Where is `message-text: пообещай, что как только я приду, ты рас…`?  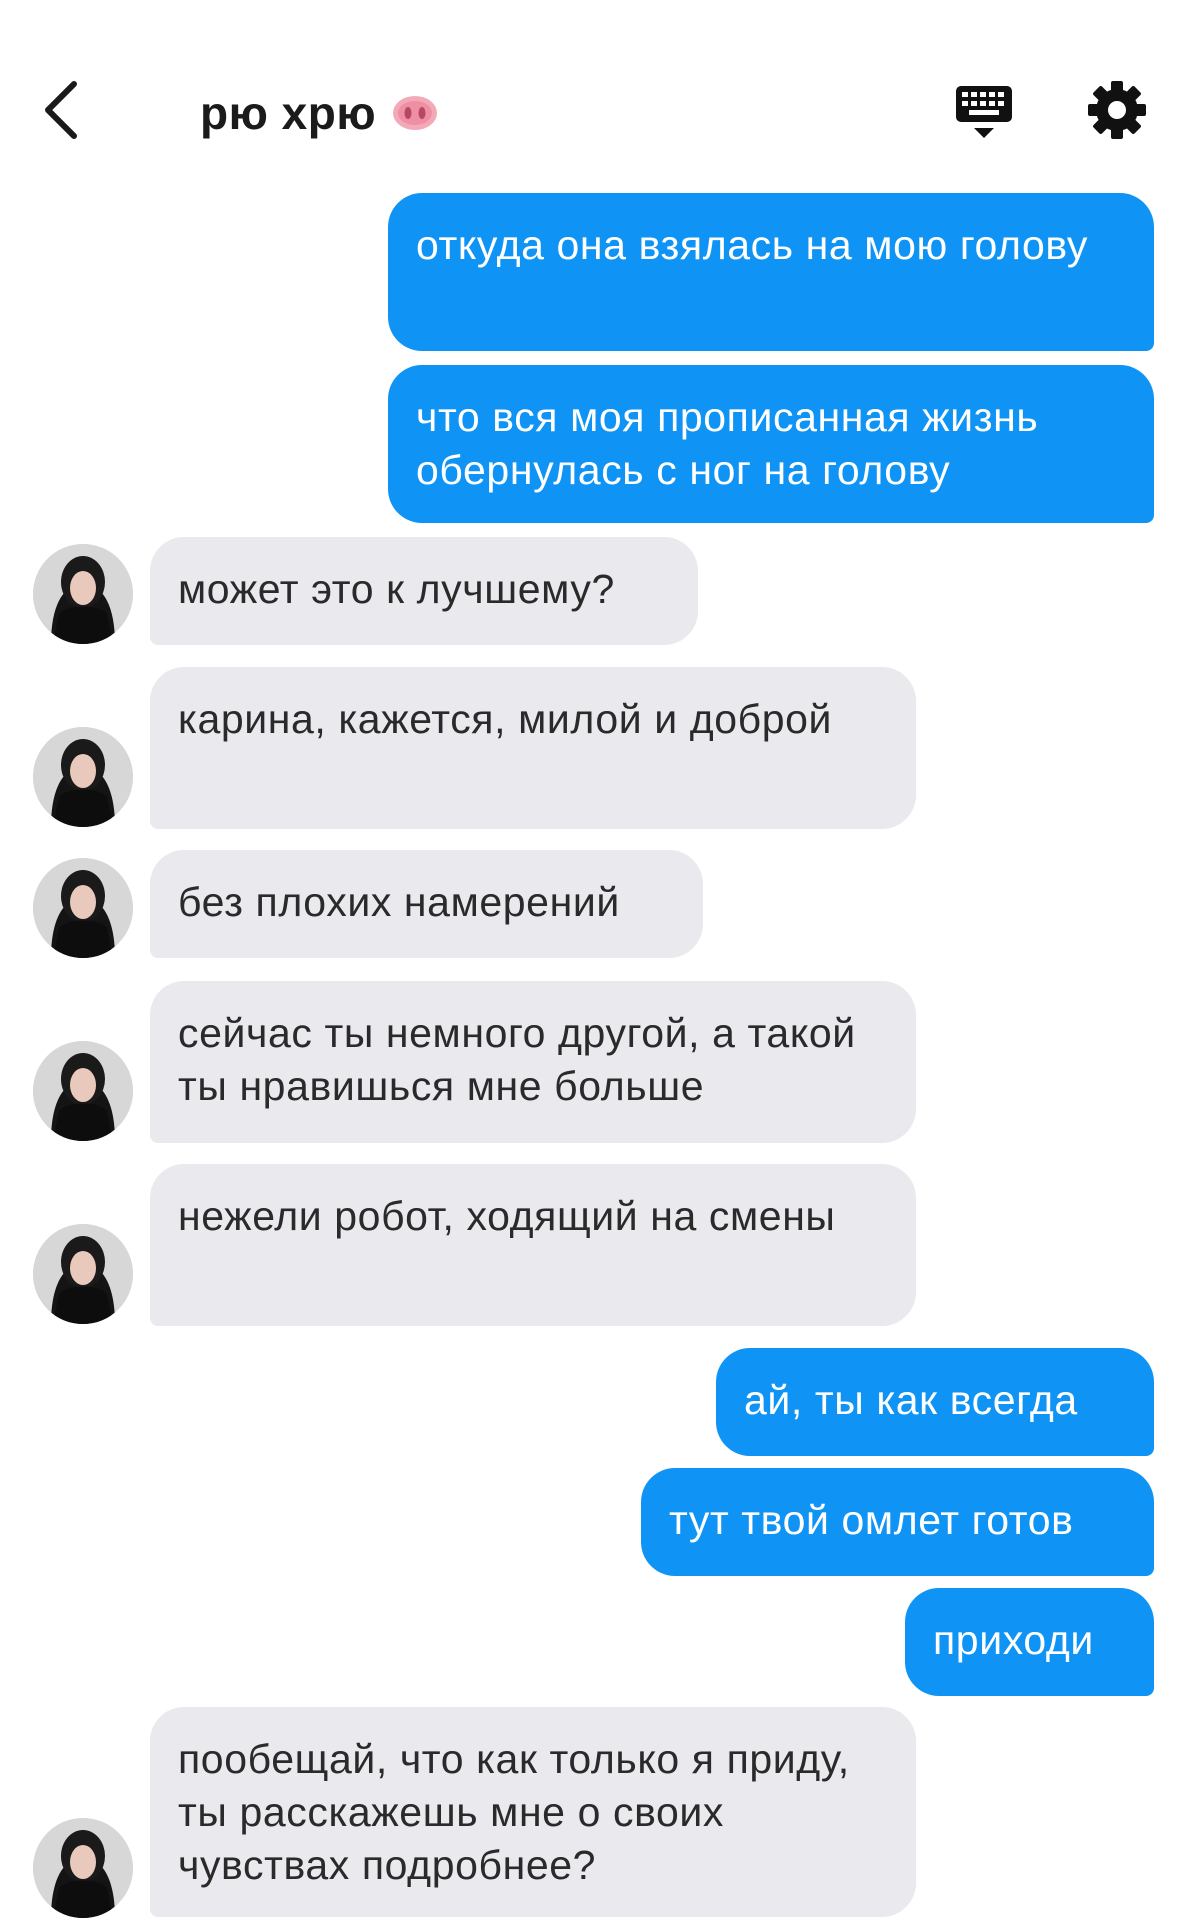
message-text: пообещай, что как только я приду, ты рас… is located at coordinates (514, 1812).